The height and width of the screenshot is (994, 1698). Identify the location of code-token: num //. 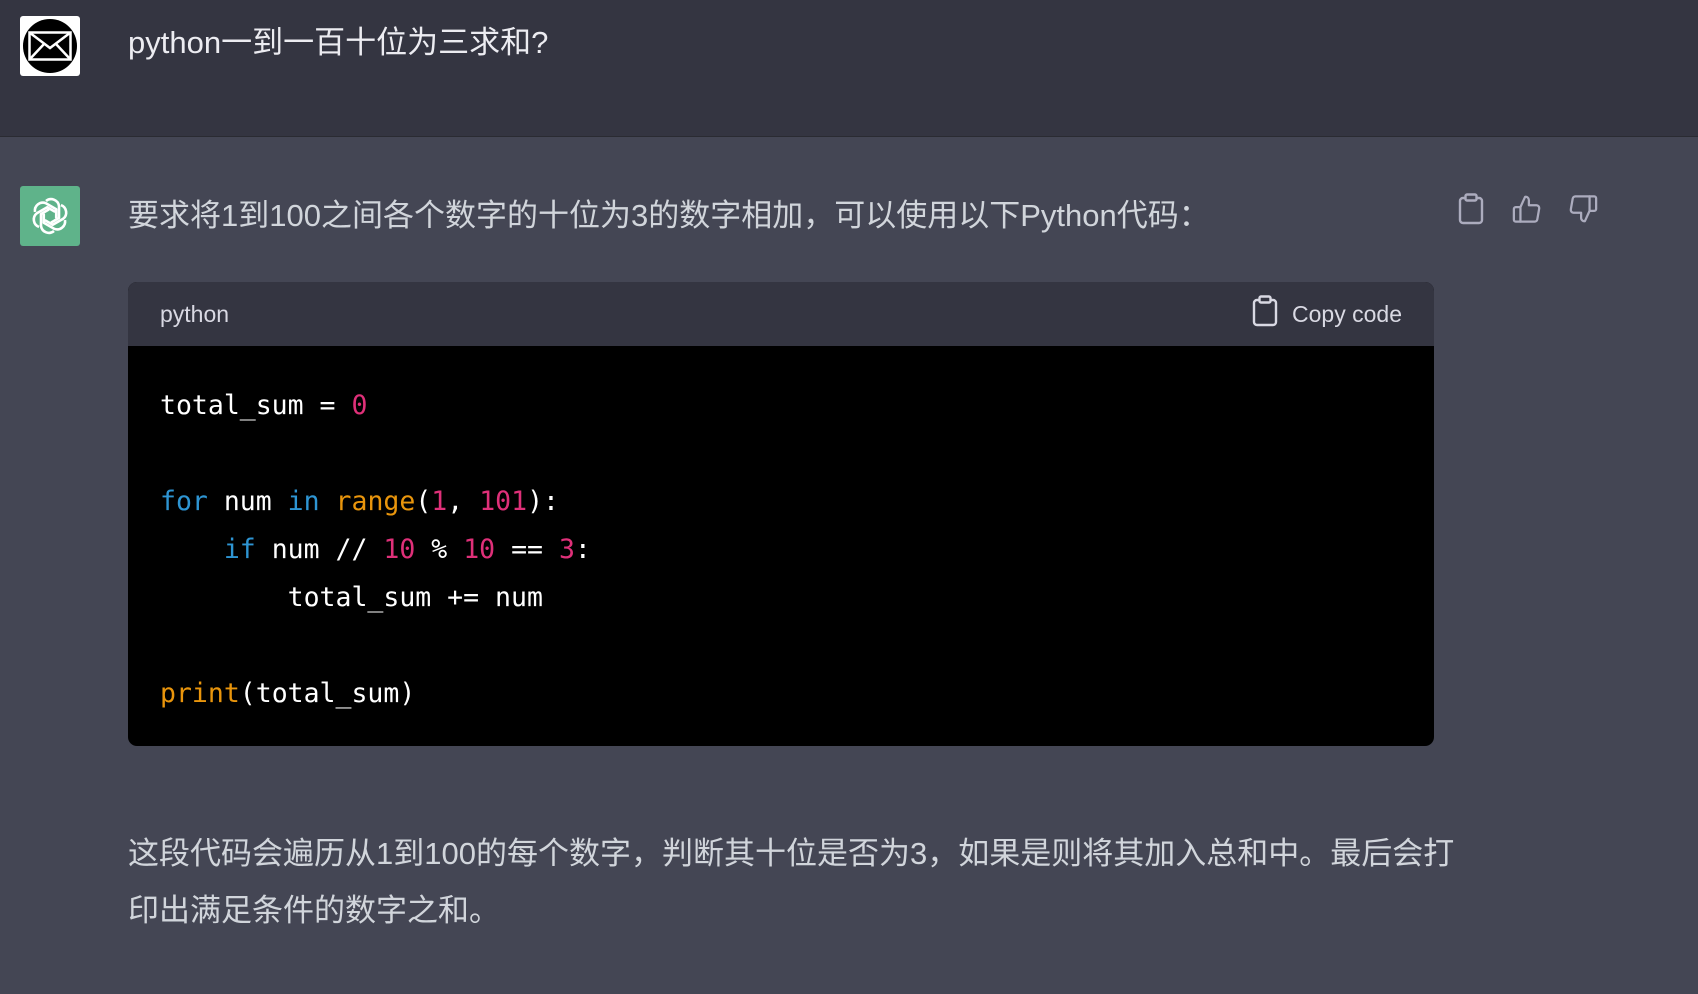
(319, 549).